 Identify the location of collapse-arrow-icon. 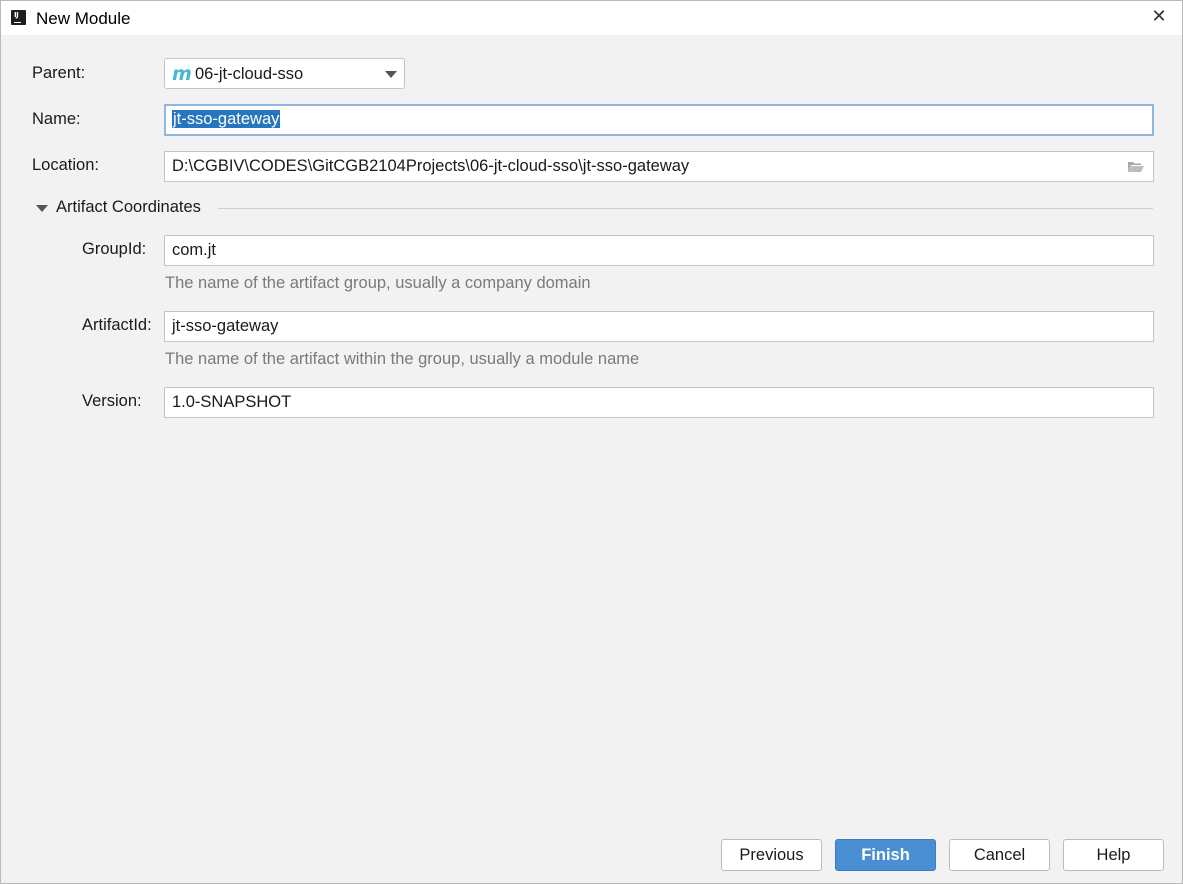
(42, 208).